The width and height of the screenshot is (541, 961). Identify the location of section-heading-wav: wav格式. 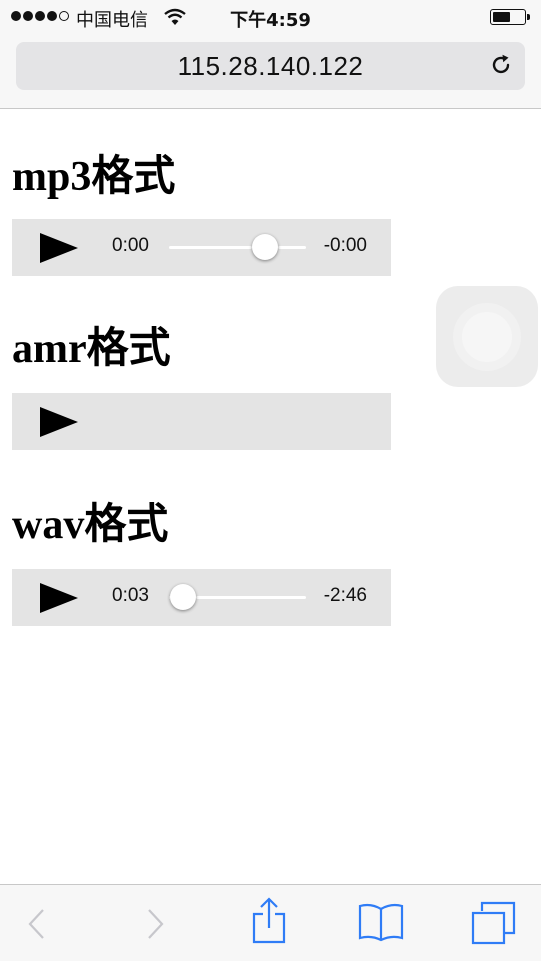
(90, 525).